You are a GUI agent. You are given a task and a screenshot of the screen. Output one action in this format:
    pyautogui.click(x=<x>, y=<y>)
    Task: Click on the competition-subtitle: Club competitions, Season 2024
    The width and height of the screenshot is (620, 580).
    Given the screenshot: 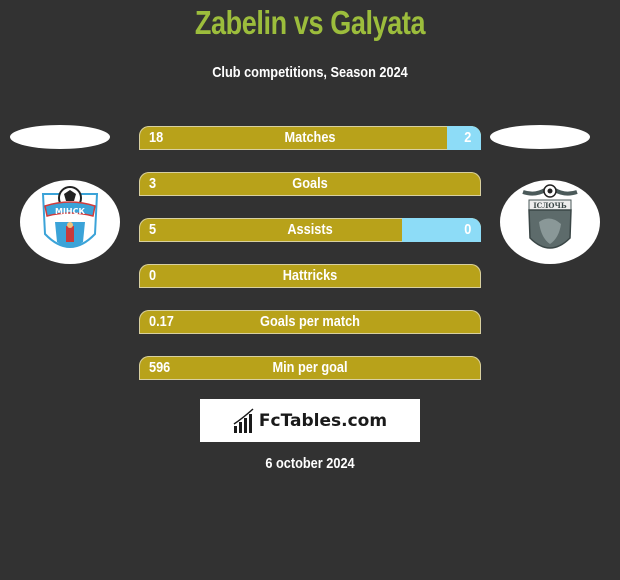 What is the action you would take?
    pyautogui.click(x=310, y=72)
    